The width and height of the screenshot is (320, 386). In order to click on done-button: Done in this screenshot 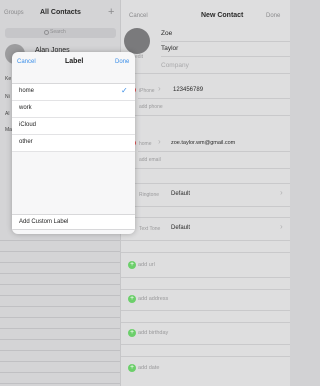, I will do `click(273, 16)`.